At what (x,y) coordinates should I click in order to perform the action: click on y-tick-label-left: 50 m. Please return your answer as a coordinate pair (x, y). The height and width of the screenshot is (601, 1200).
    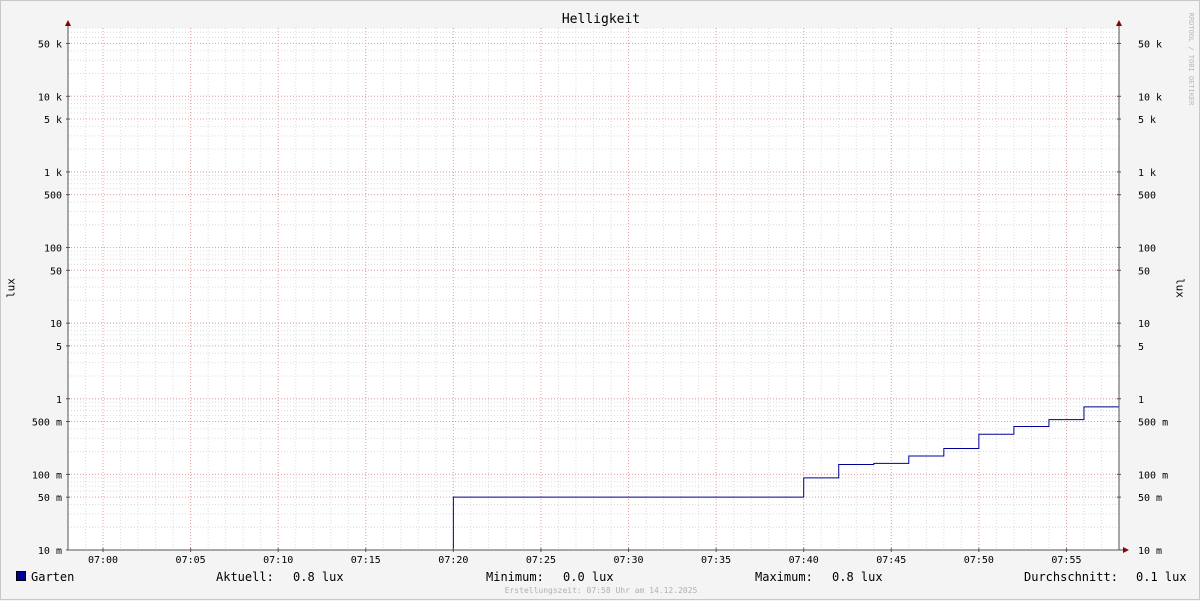
    Looking at the image, I should click on (50, 498).